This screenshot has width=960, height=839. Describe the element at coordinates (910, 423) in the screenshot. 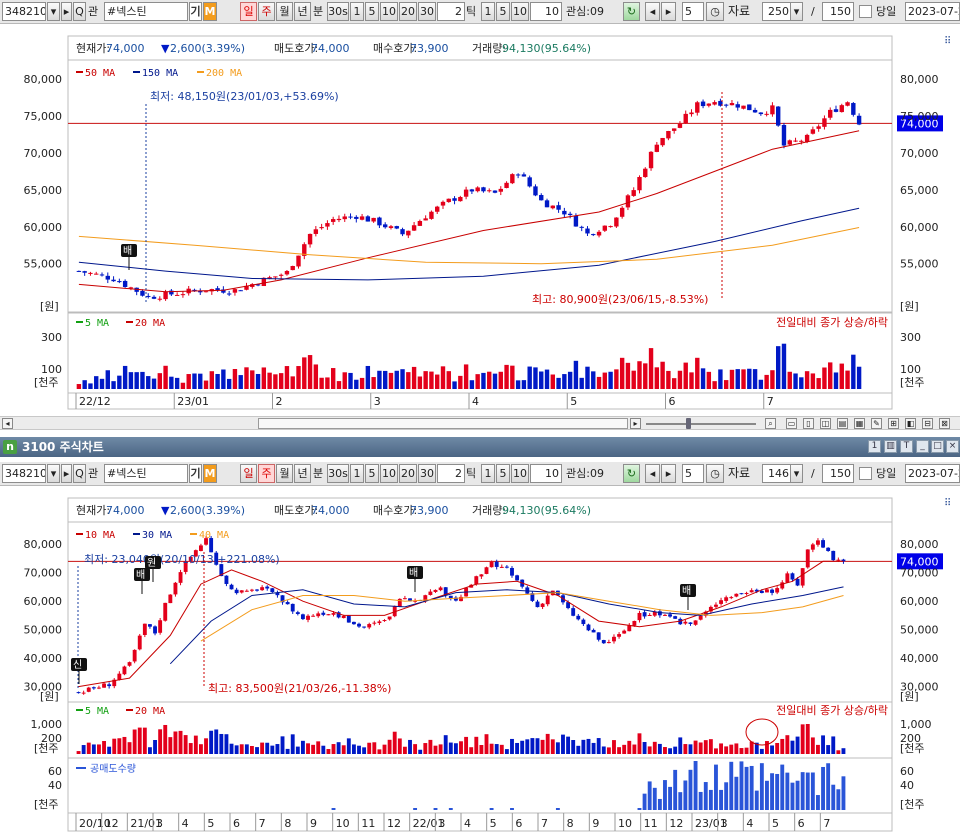

I see `tool-icon-8: ◧` at that location.